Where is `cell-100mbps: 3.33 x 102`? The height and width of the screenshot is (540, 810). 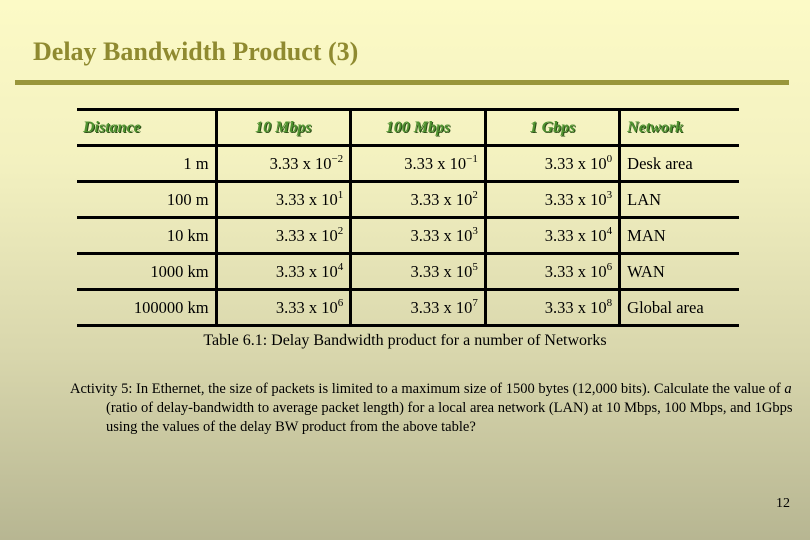
cell-100mbps: 3.33 x 102 is located at coordinates (418, 199).